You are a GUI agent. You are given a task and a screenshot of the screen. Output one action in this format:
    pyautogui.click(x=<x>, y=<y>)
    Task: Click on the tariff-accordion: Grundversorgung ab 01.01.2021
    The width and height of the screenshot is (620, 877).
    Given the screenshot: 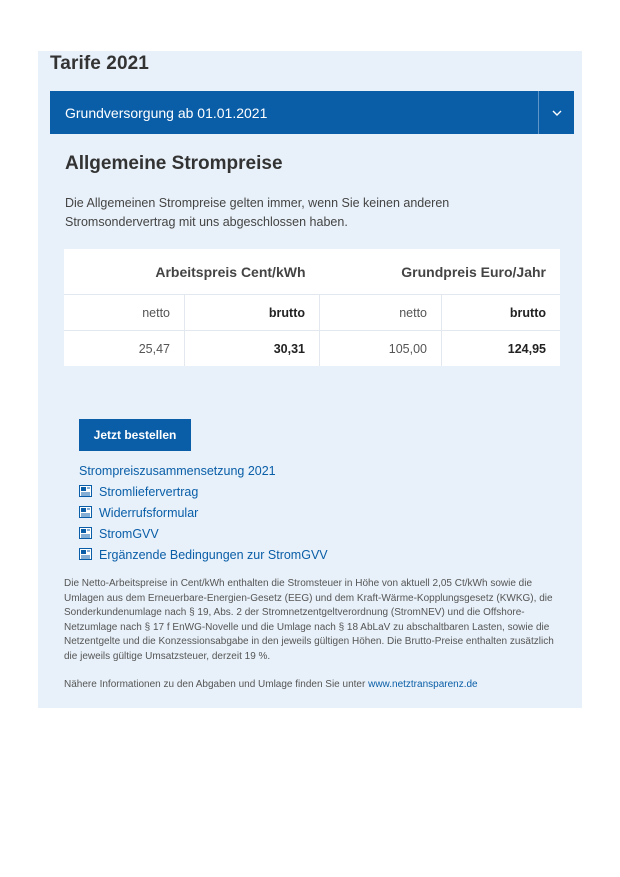 What is the action you would take?
    pyautogui.click(x=312, y=112)
    